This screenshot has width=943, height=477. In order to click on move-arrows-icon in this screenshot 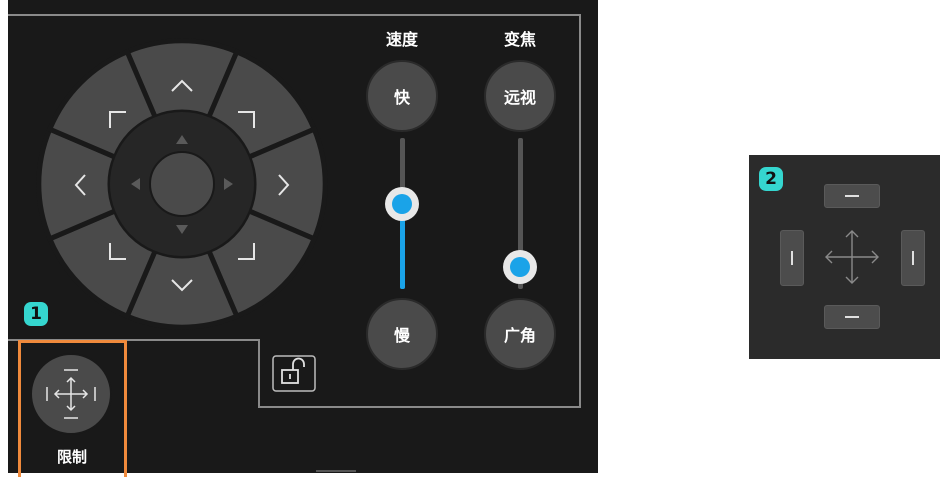, I will do `click(852, 257)`.